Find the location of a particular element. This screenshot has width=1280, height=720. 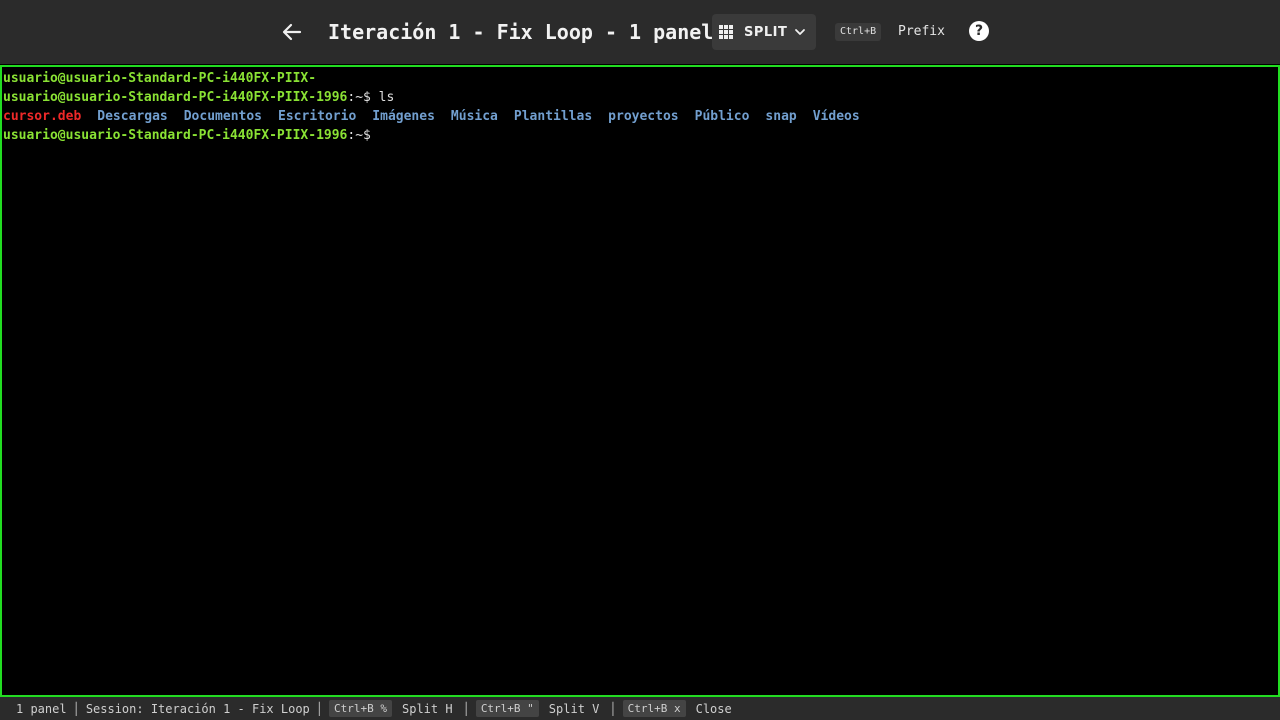

split-label: SPLIT is located at coordinates (766, 32).